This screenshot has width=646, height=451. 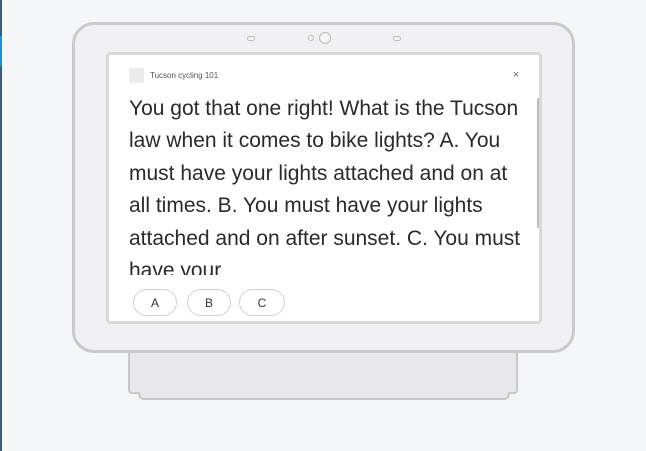 I want to click on scrollbar-thumb, so click(x=538, y=163).